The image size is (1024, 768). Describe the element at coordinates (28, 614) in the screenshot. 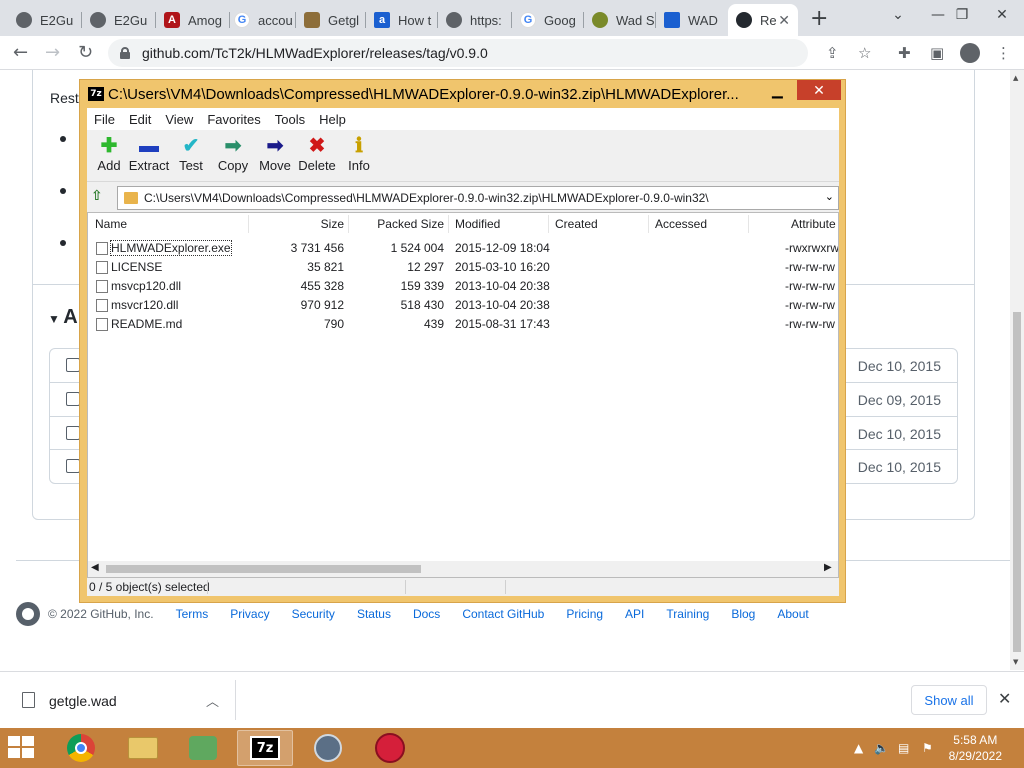

I see `github-logo-icon` at that location.